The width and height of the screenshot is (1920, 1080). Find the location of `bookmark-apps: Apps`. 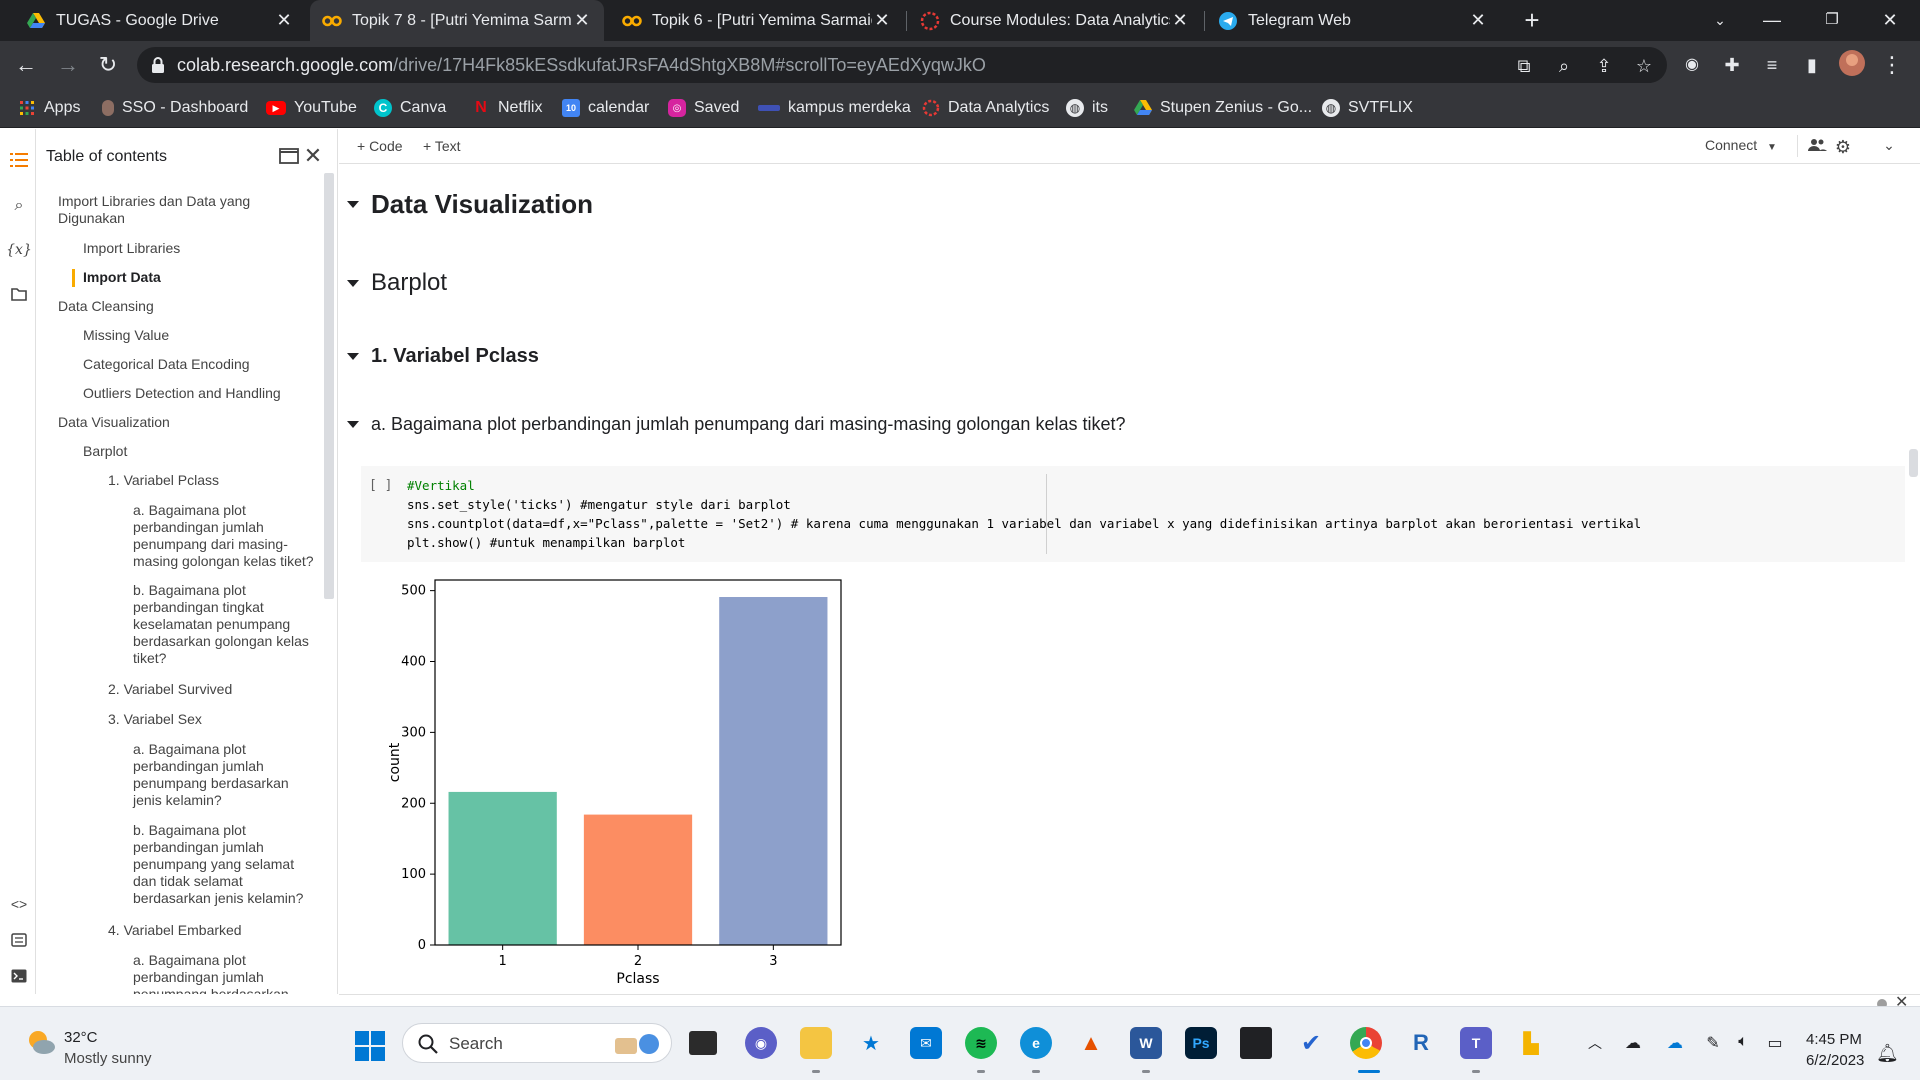

bookmark-apps: Apps is located at coordinates (49, 108).